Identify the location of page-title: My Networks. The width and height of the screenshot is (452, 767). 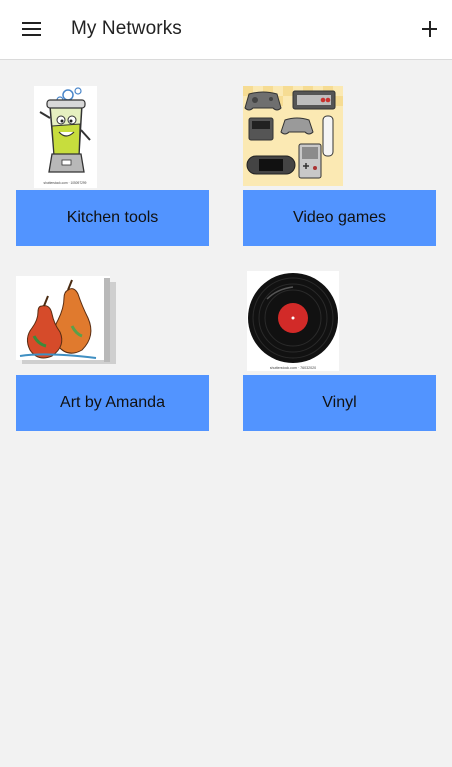
(126, 28).